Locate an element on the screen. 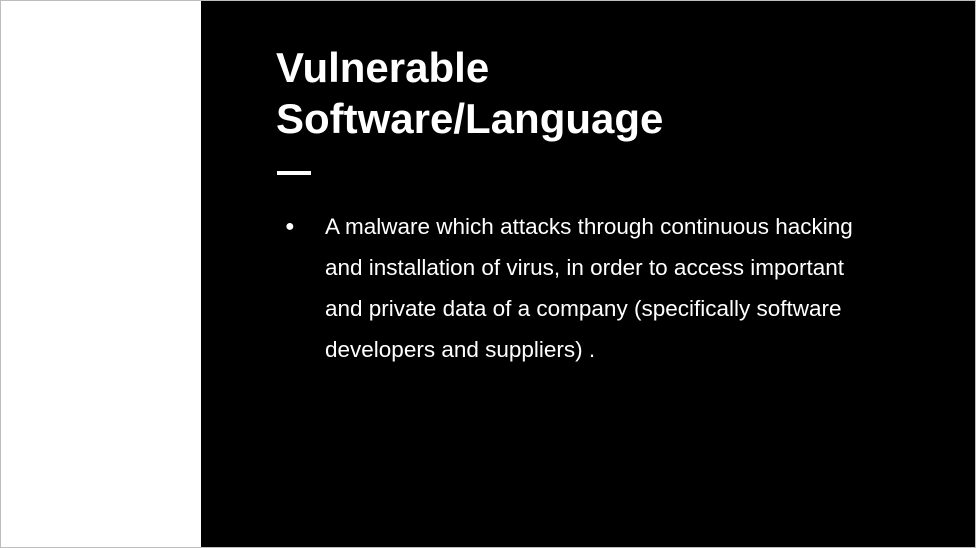 The height and width of the screenshot is (548, 976). slide-title-line-1: Vulnerable is located at coordinates (383, 67).